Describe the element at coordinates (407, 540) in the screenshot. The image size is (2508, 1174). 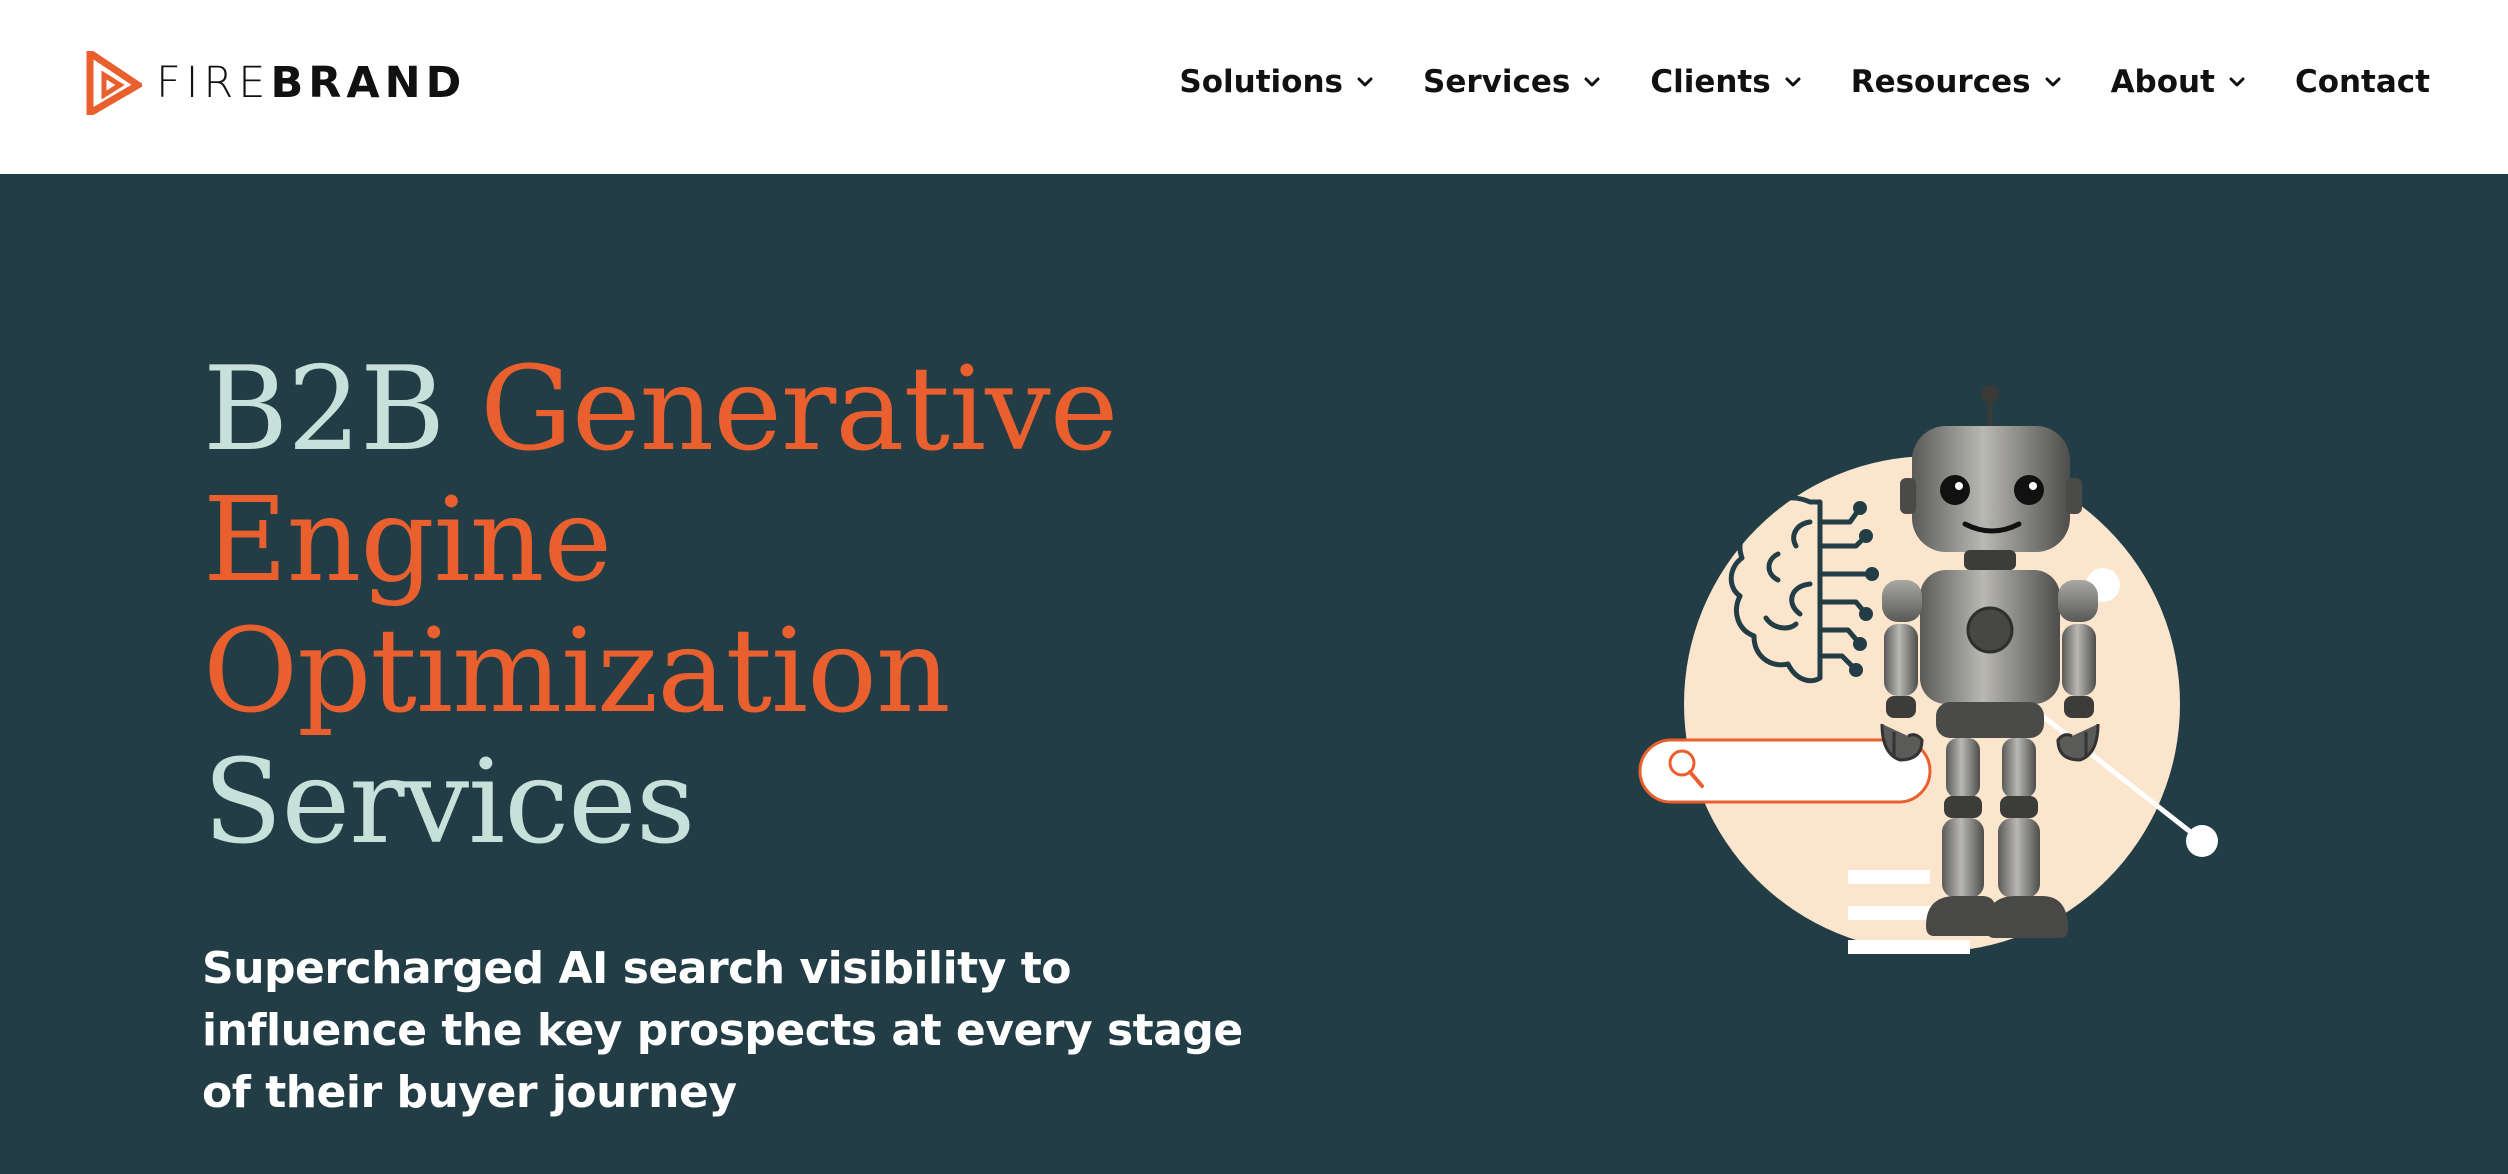
I see `headline-engine: Engine` at that location.